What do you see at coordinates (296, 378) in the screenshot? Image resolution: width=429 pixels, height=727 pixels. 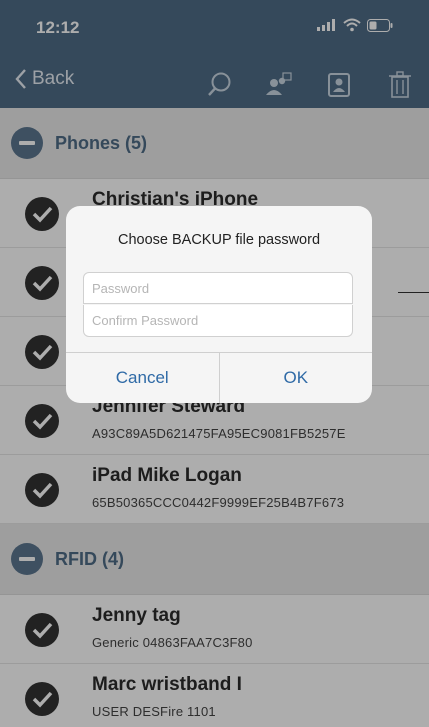 I see `ok-button: OK` at bounding box center [296, 378].